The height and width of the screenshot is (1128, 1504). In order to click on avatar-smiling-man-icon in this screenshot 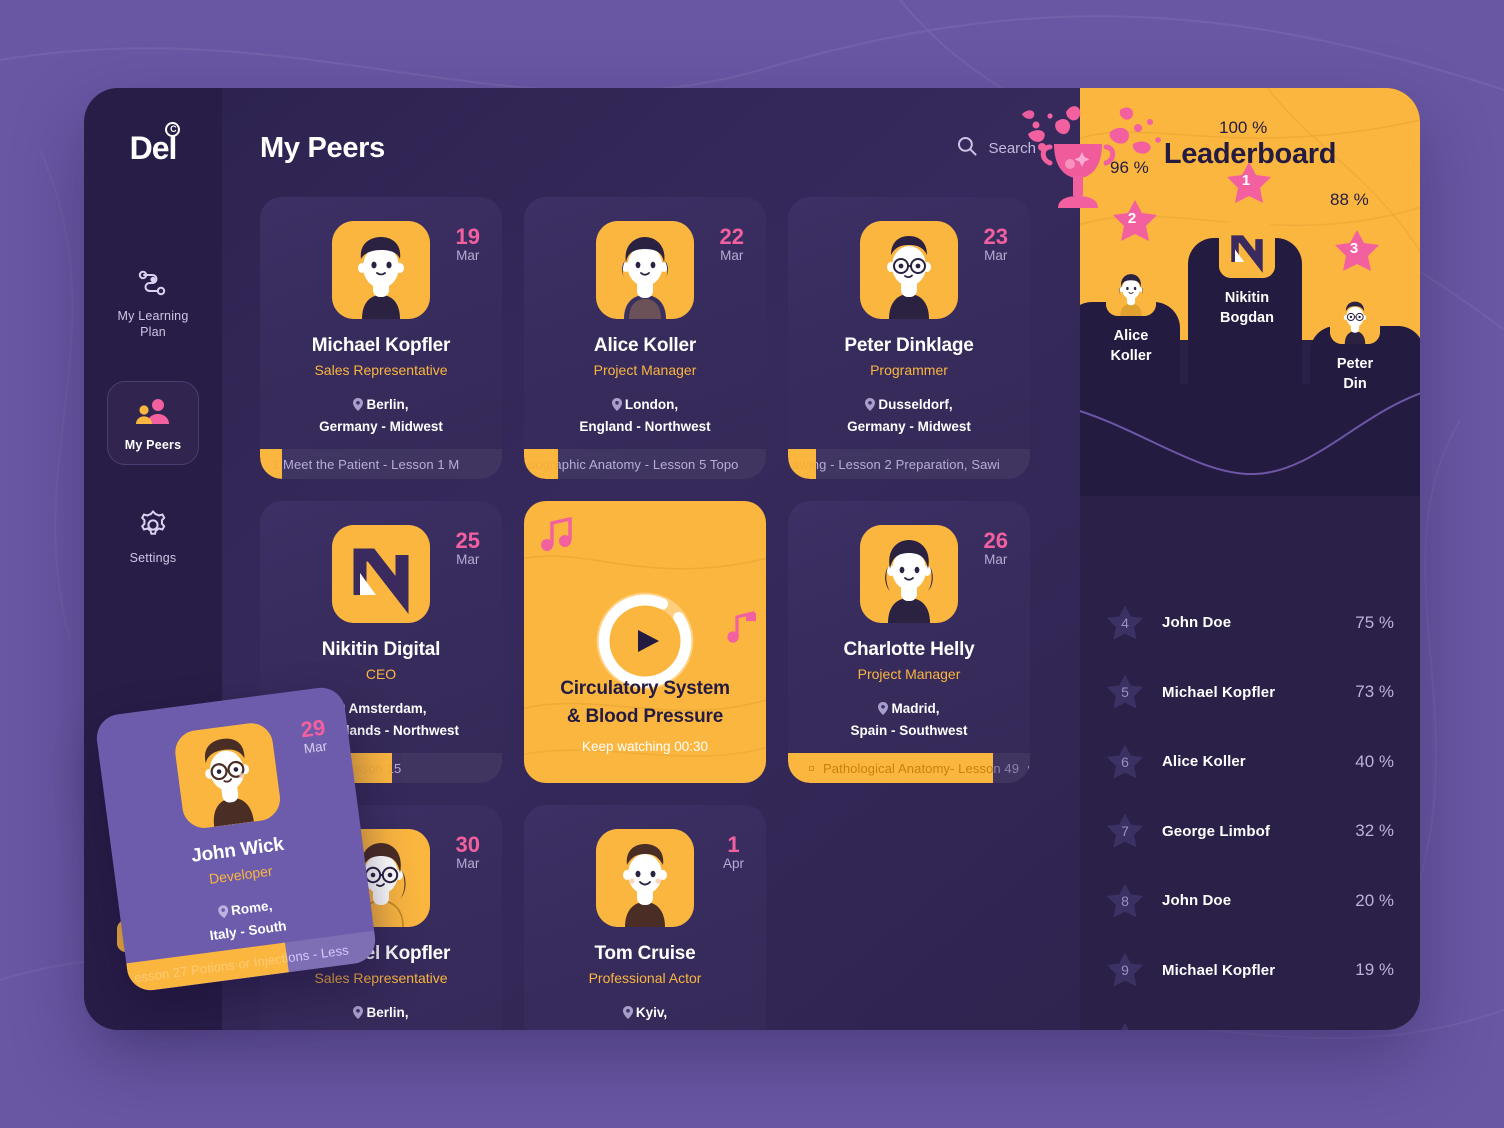, I will do `click(645, 878)`.